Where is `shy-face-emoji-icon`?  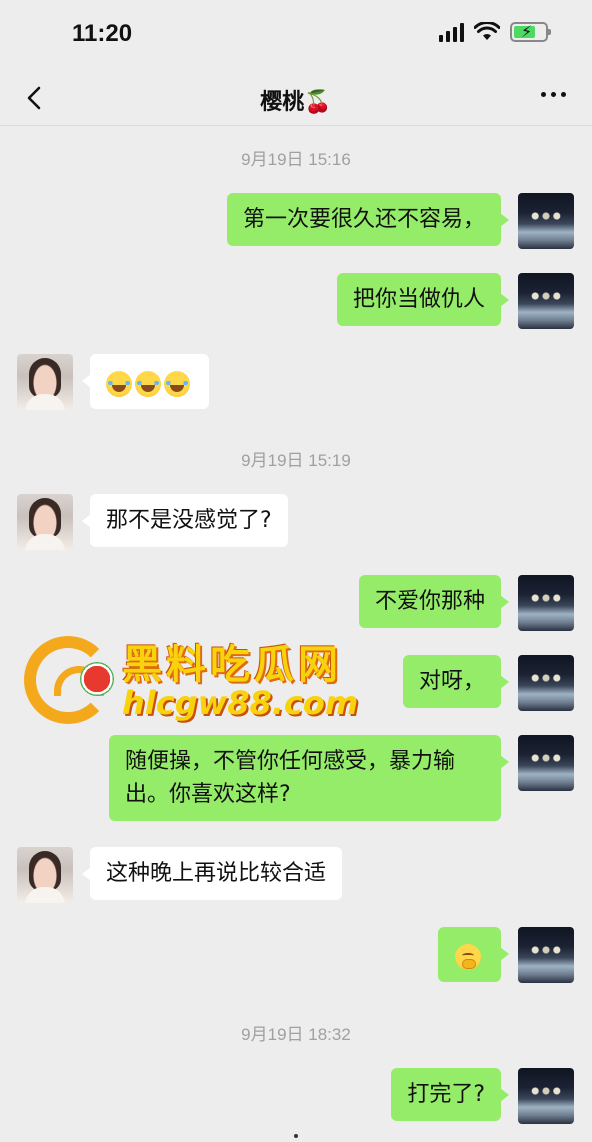
shy-face-emoji-icon is located at coordinates (468, 957).